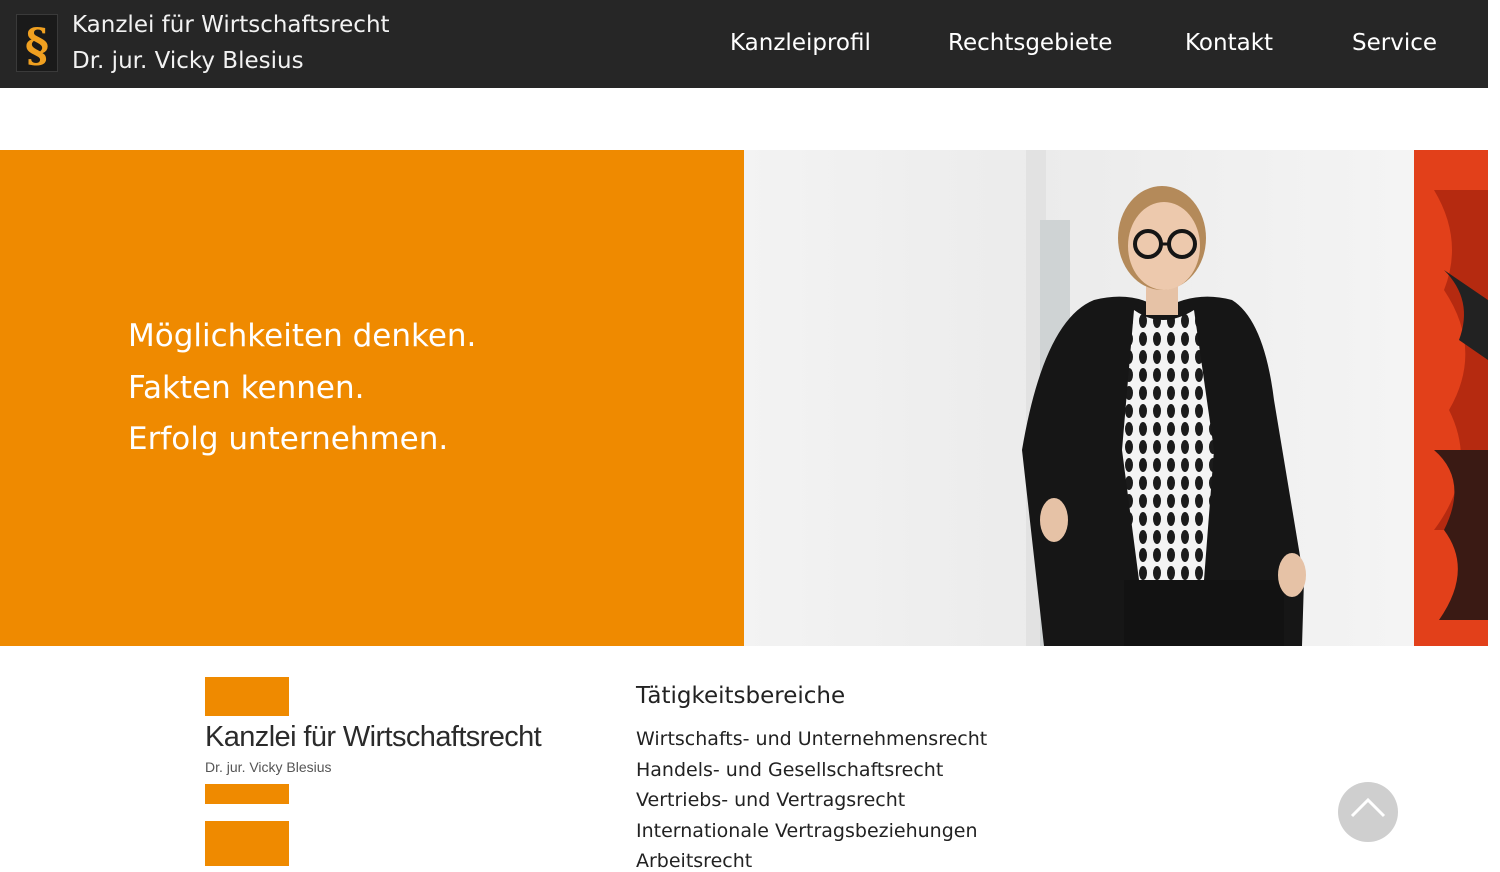 This screenshot has height=872, width=1500. What do you see at coordinates (741, 696) in the screenshot?
I see `areas-heading: Tätigkeitsbereiche` at bounding box center [741, 696].